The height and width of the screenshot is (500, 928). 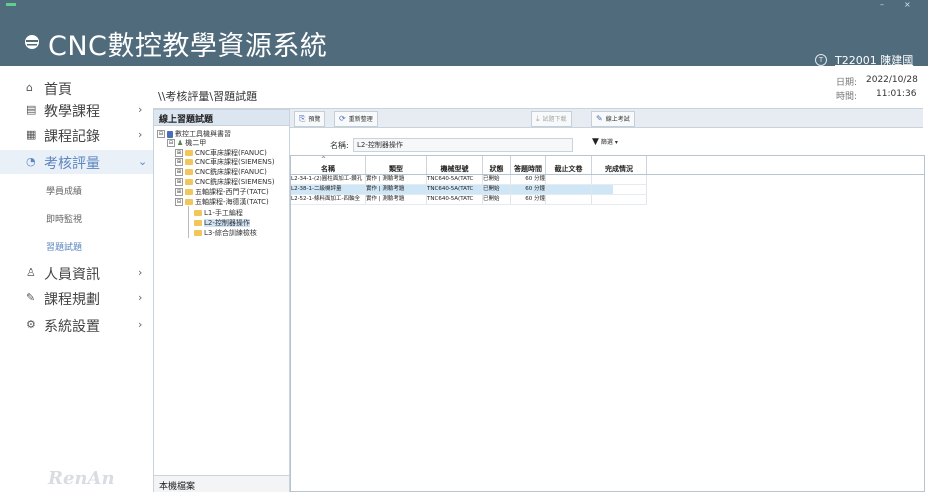 What do you see at coordinates (342, 118) in the screenshot?
I see `refresh-icon: ⟳` at bounding box center [342, 118].